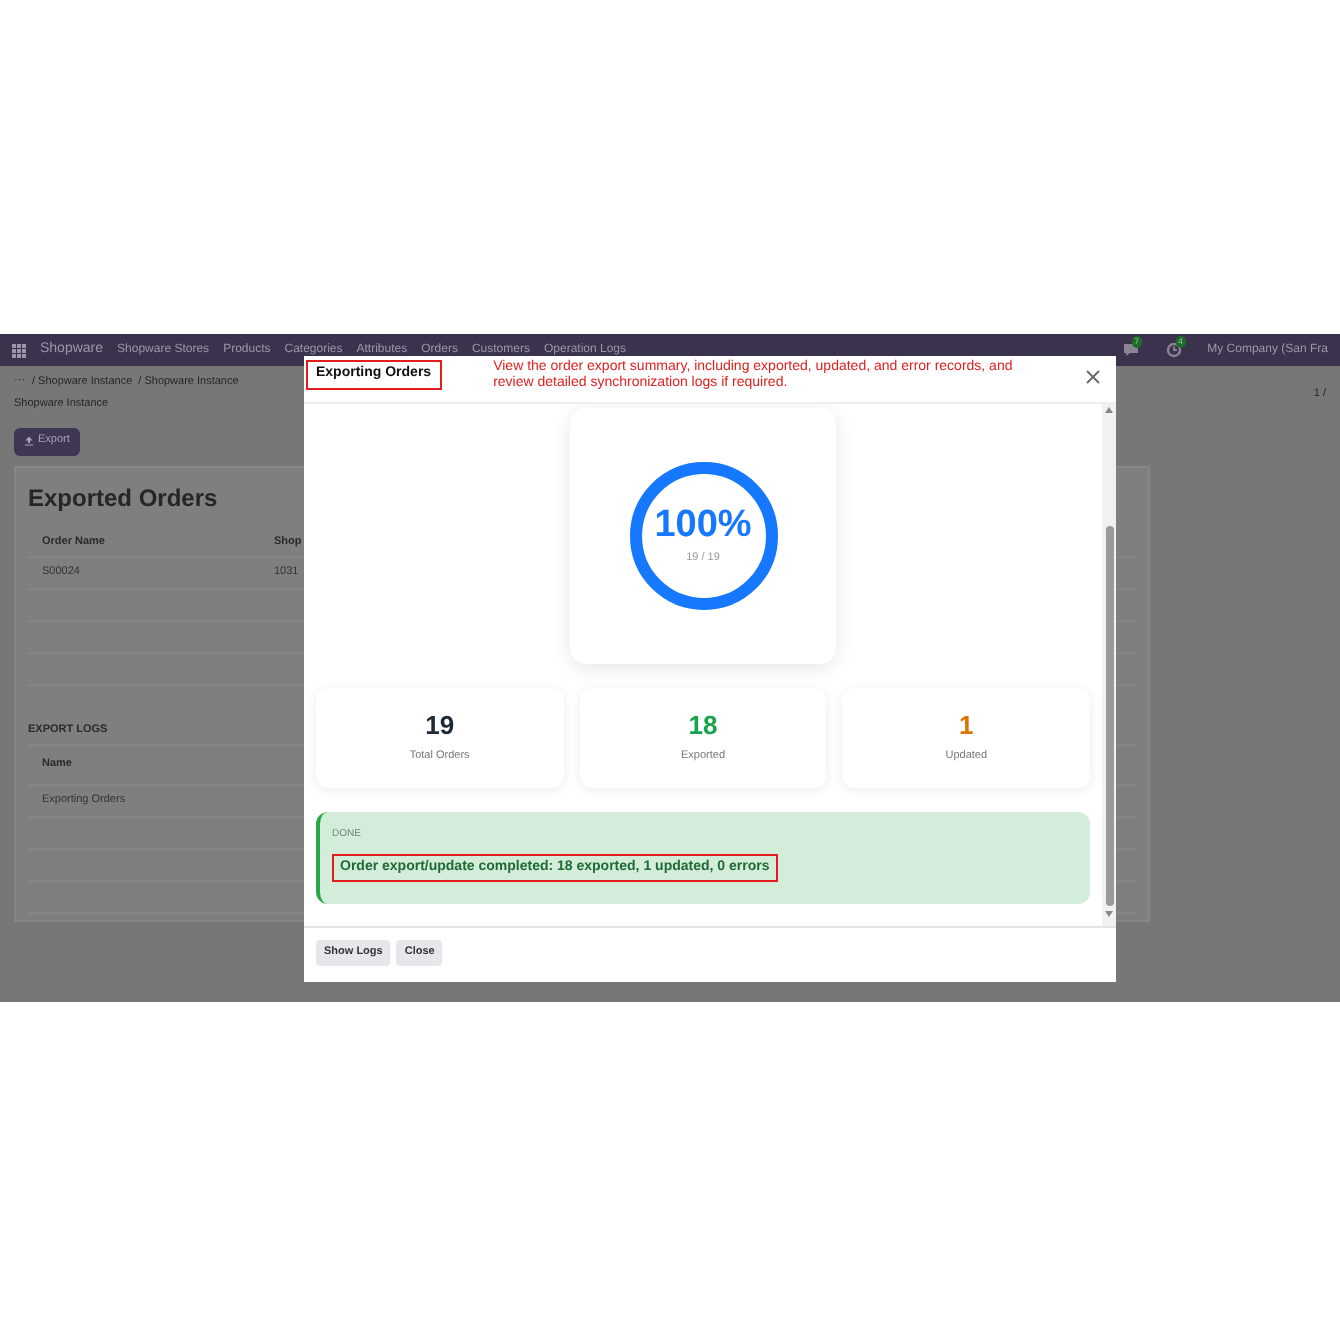  I want to click on scrollbar, so click(1109, 665).